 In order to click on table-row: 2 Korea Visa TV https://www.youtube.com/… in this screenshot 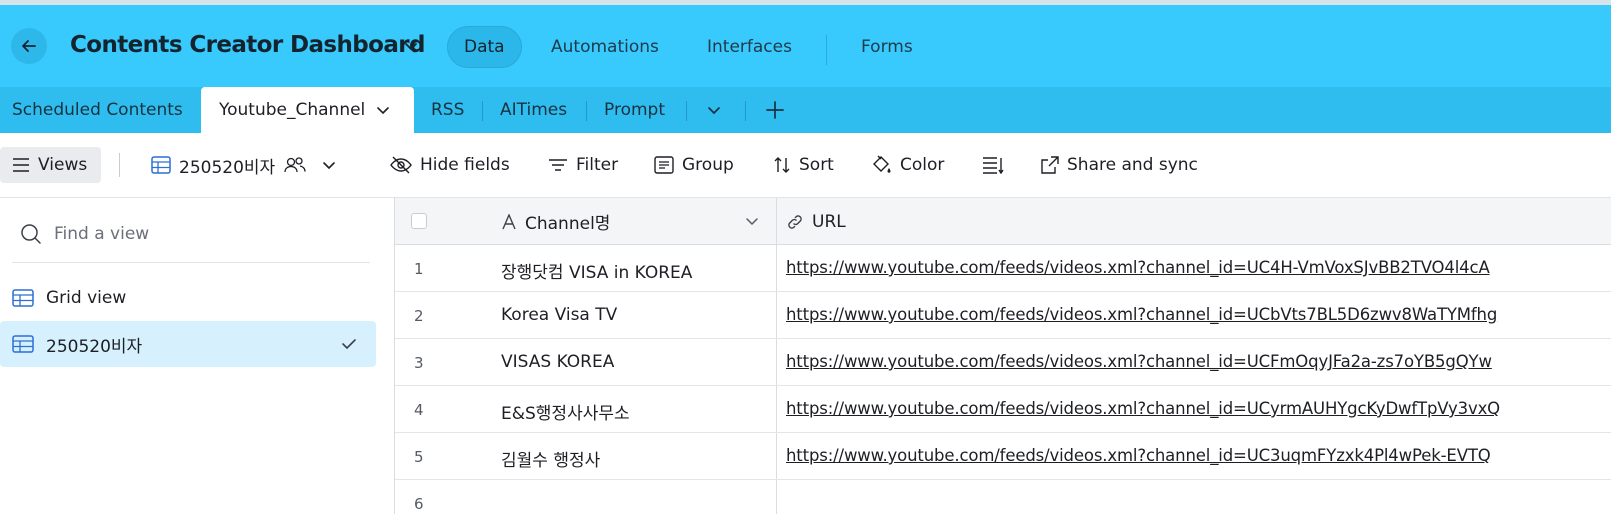, I will do `click(1003, 315)`.